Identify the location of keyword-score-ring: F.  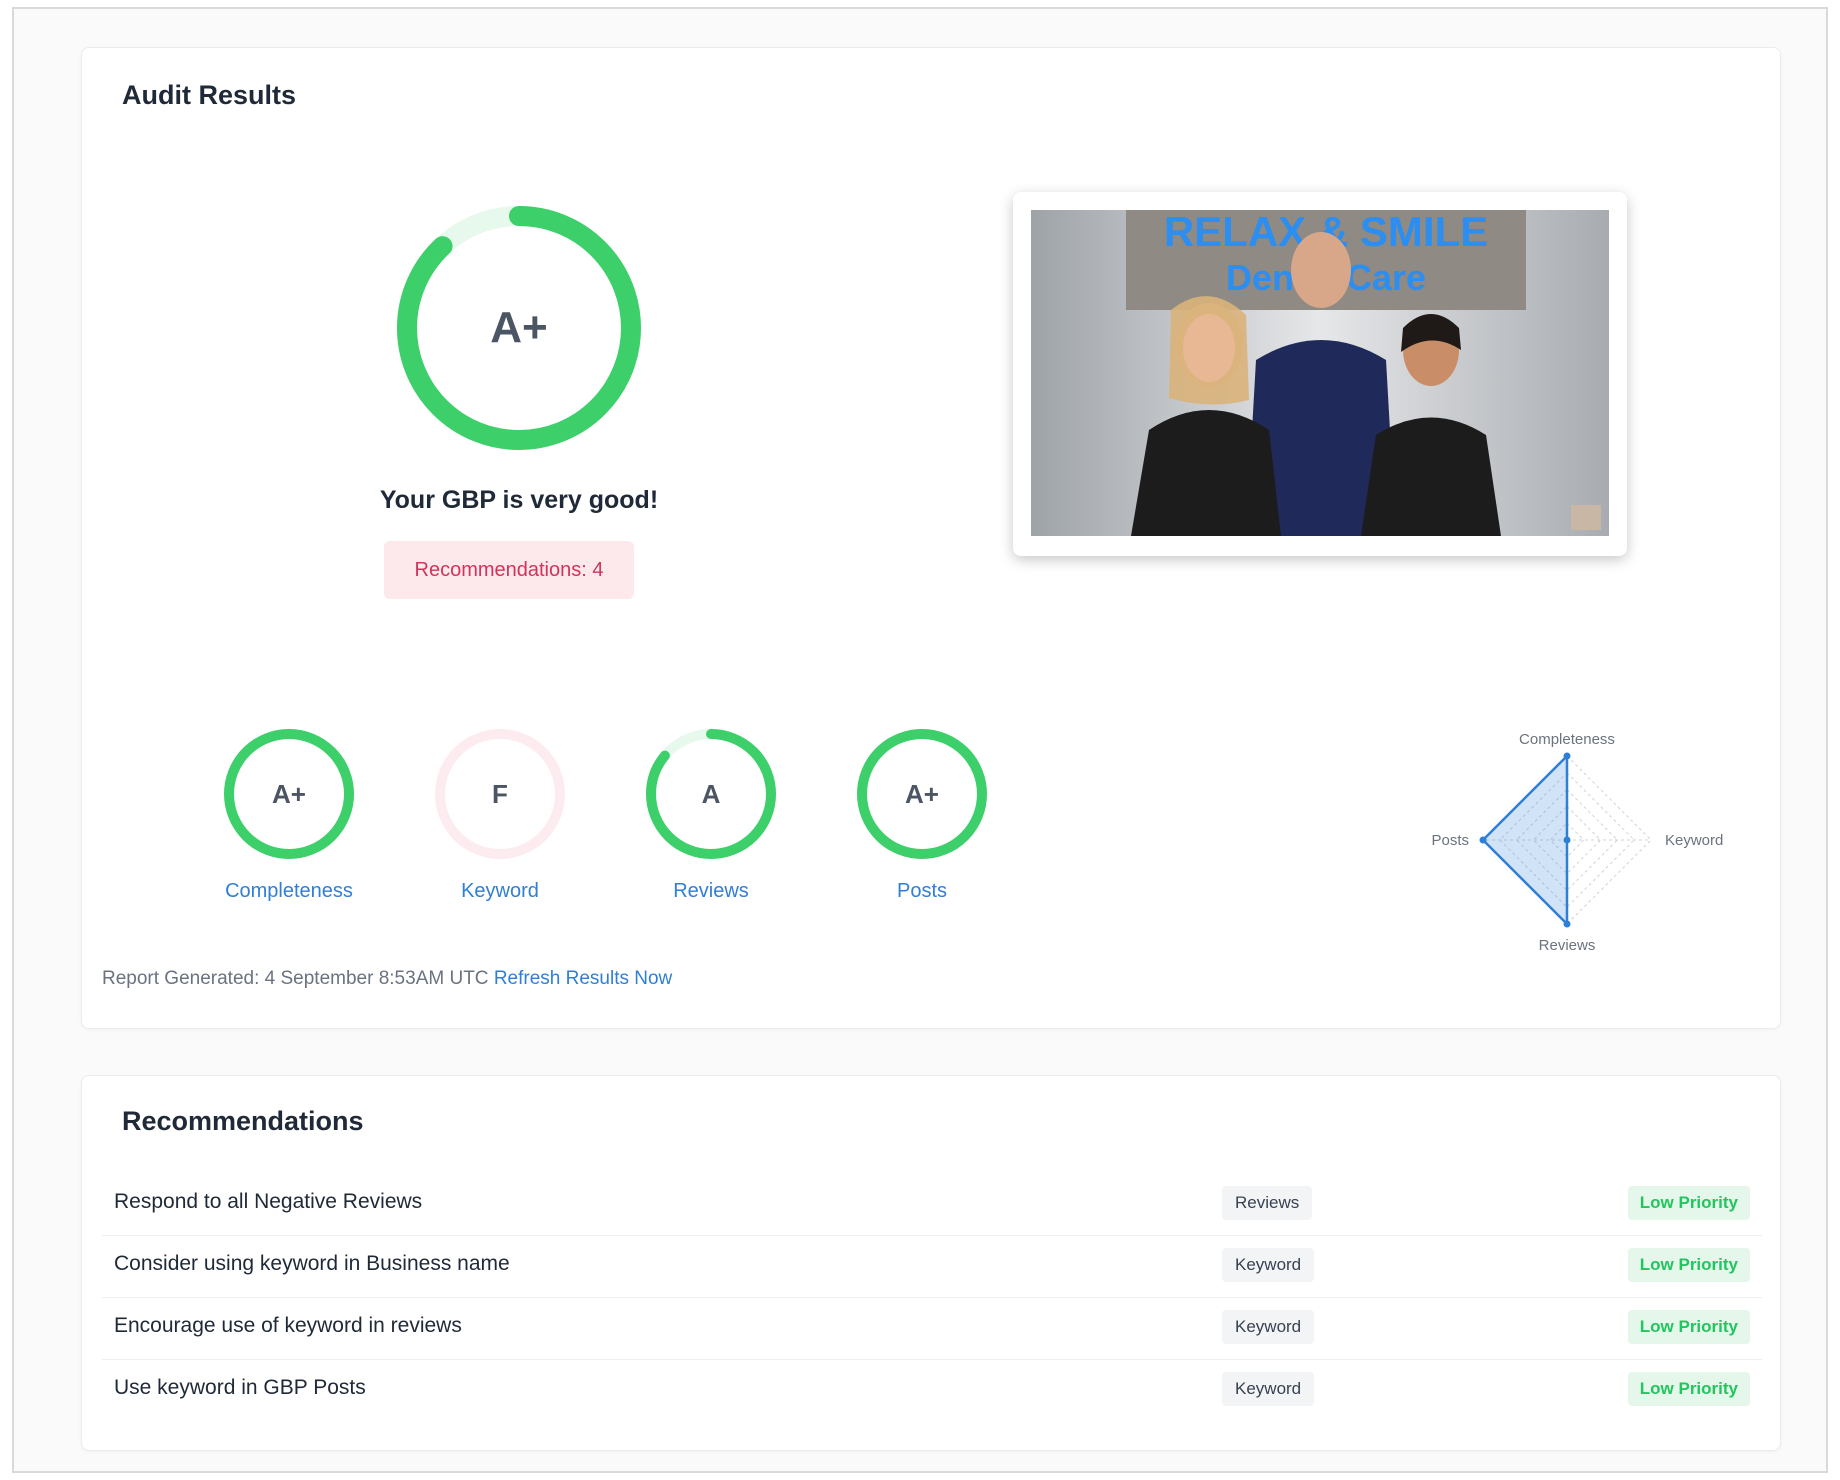
(500, 794).